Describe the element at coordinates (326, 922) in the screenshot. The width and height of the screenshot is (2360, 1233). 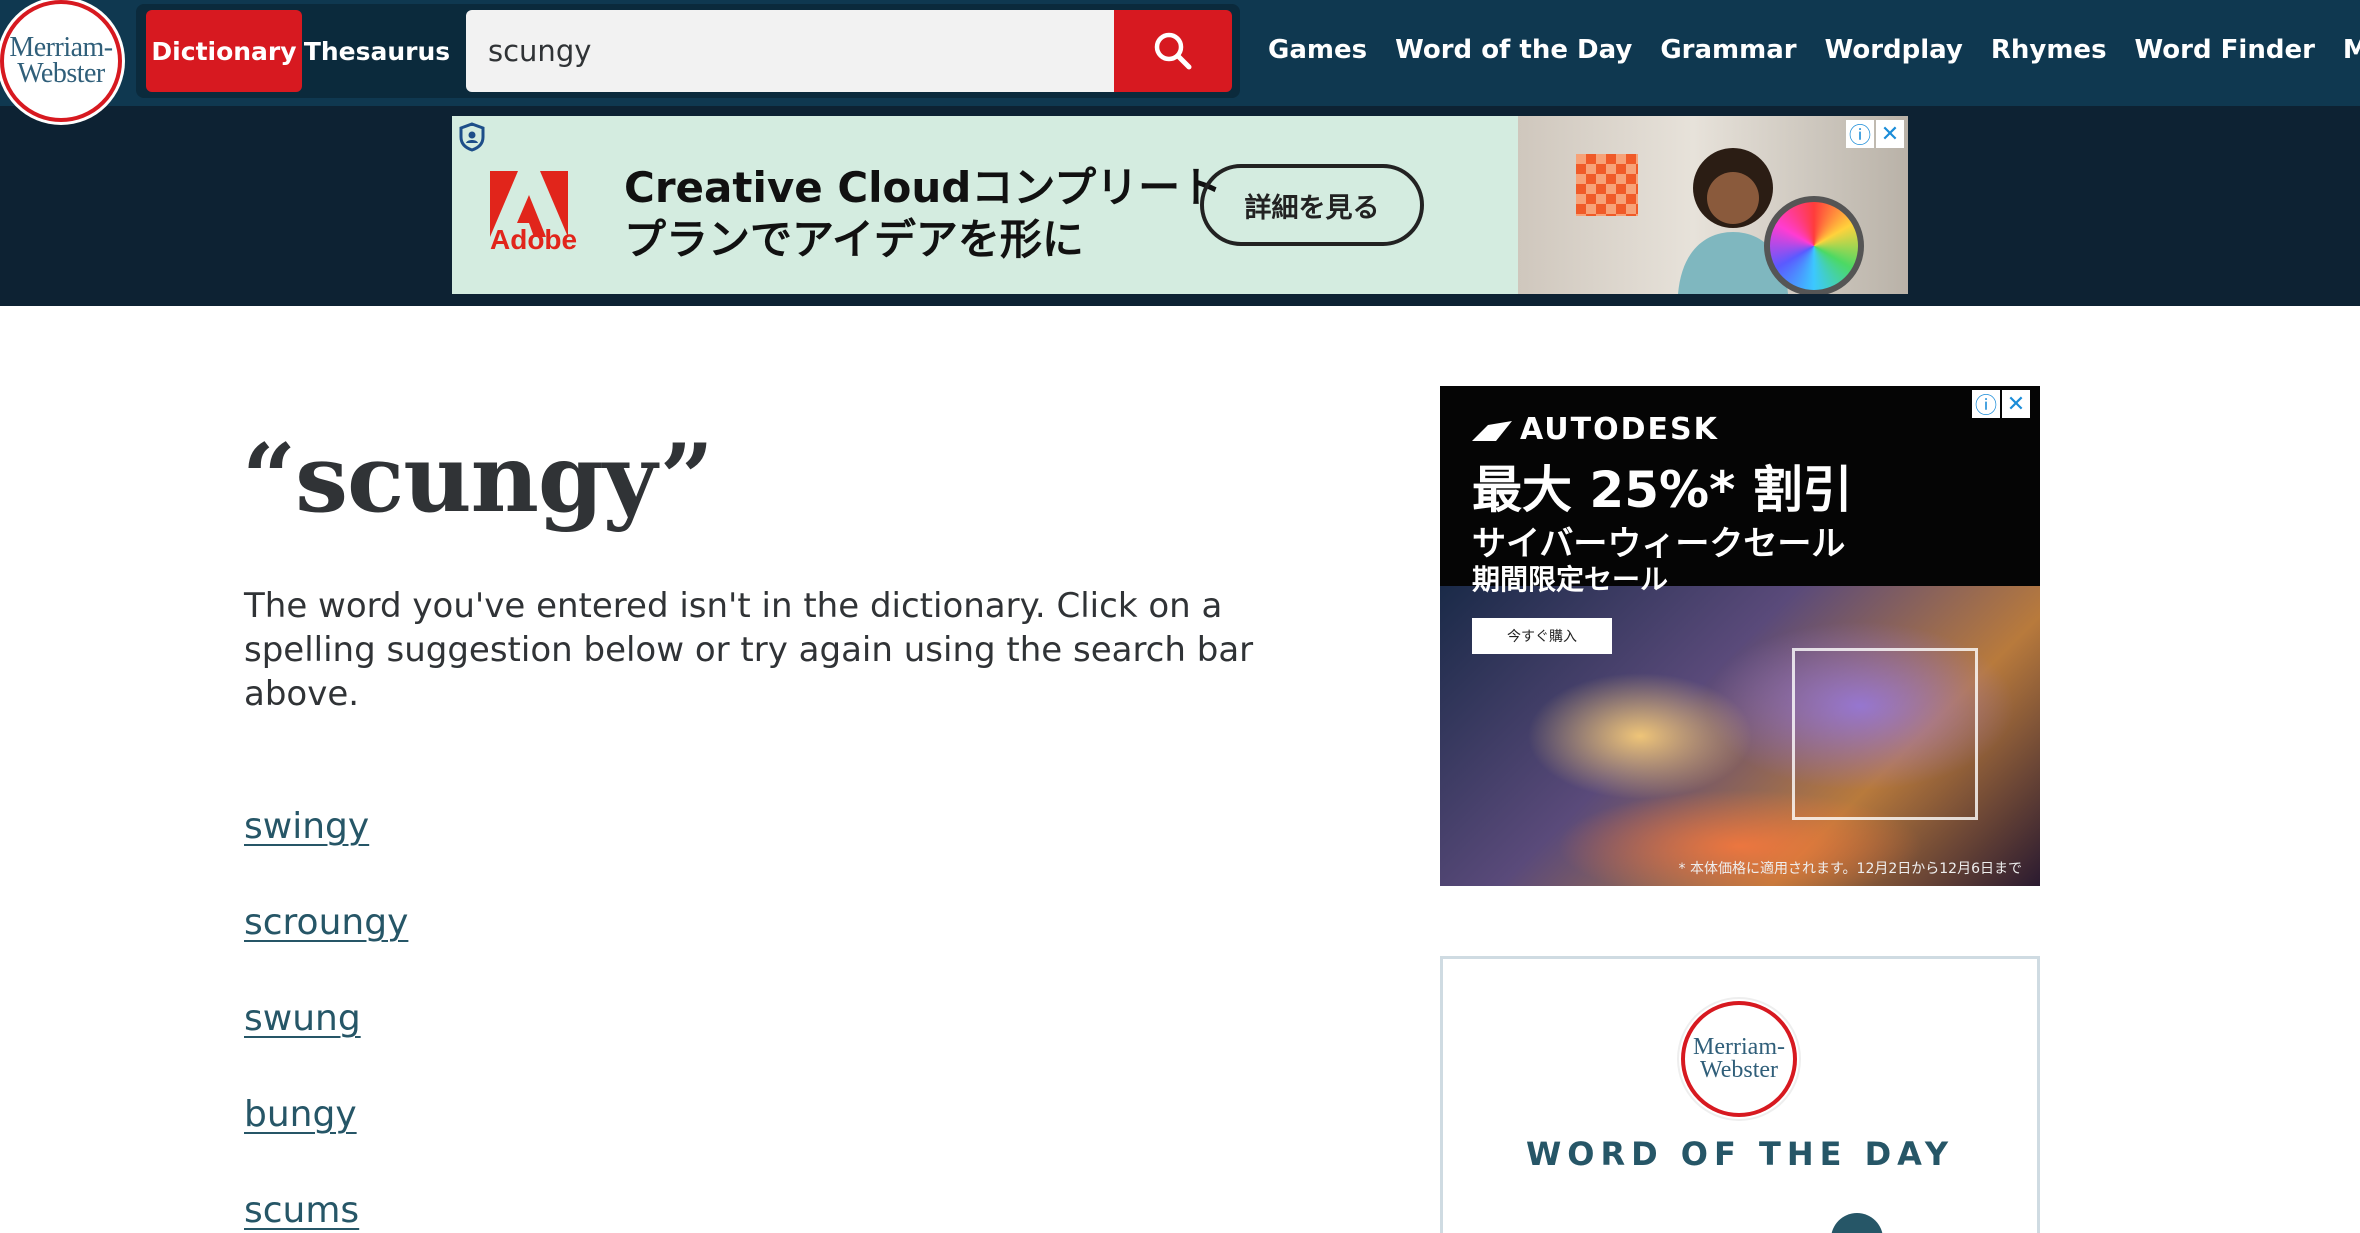
I see `suggestion-link: scroungy` at that location.